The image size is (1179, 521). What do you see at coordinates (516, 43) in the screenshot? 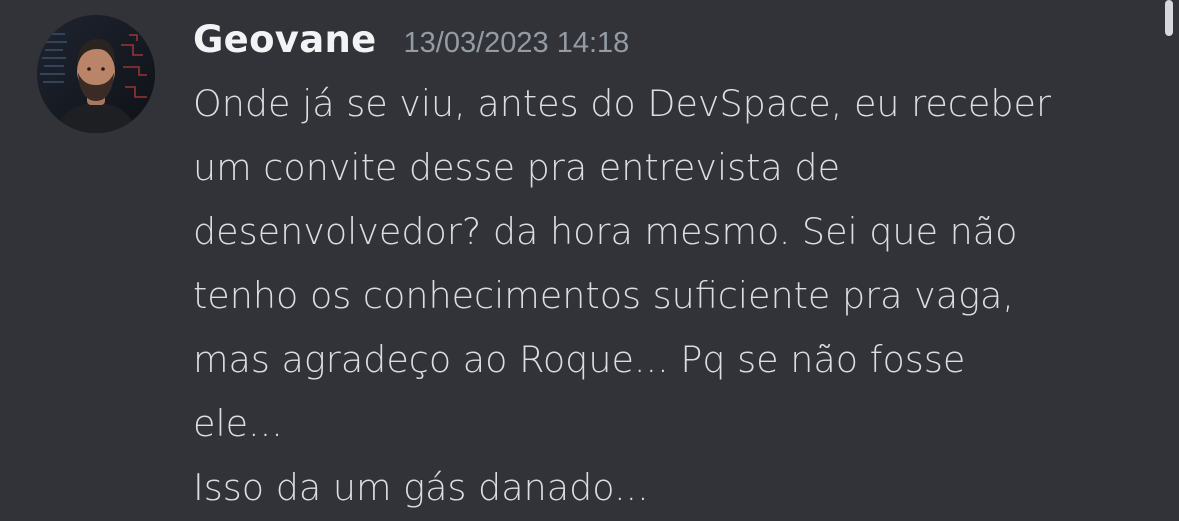
I see `message-timestamp: 13/03/2023 14:18` at bounding box center [516, 43].